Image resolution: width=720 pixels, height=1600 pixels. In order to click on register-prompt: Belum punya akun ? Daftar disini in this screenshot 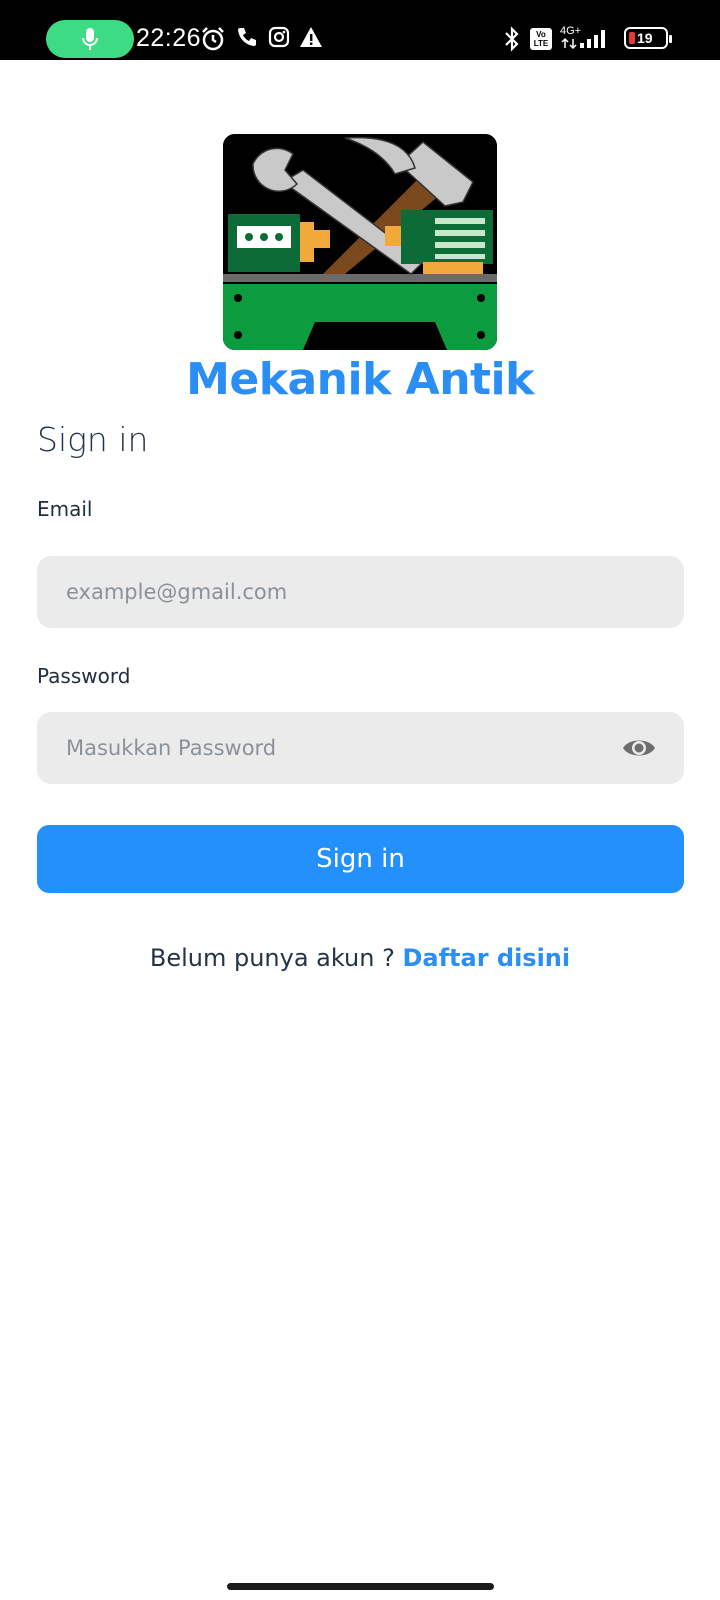, I will do `click(360, 958)`.